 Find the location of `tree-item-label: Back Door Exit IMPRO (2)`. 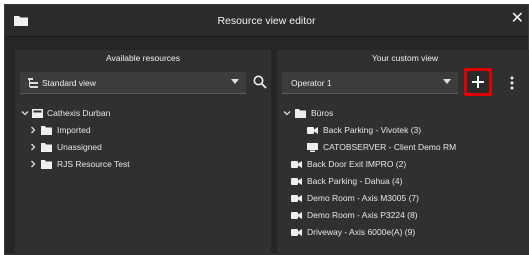

tree-item-label: Back Door Exit IMPRO (2) is located at coordinates (357, 164).